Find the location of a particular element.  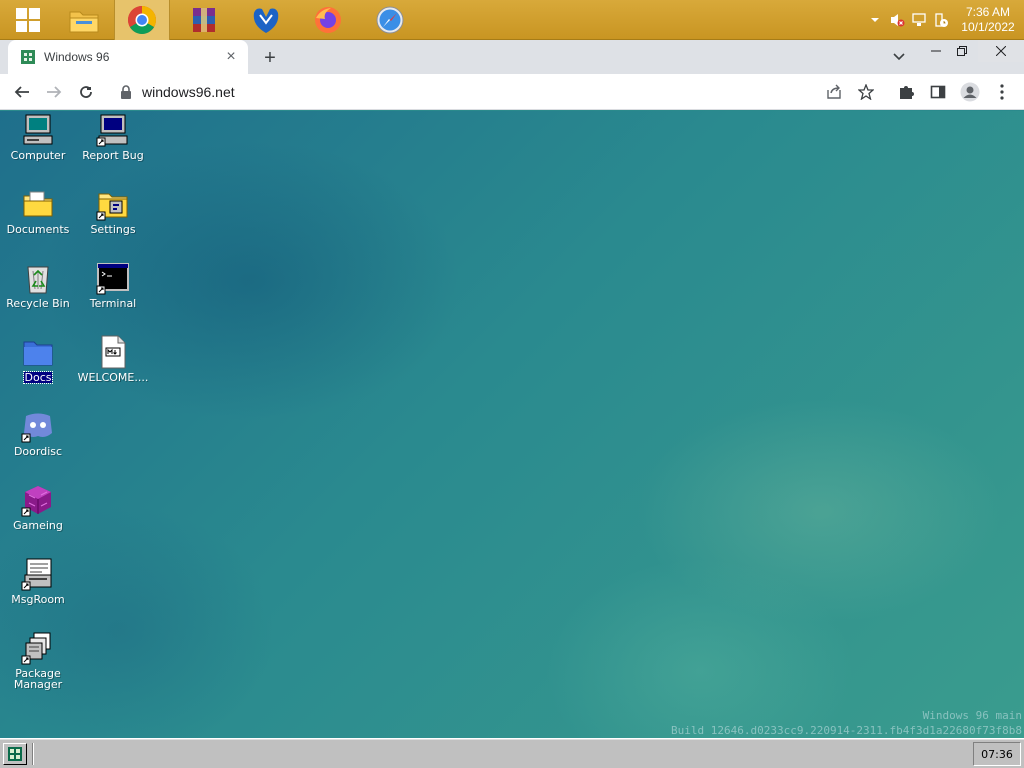

blue-folder-icon is located at coordinates (38, 353).